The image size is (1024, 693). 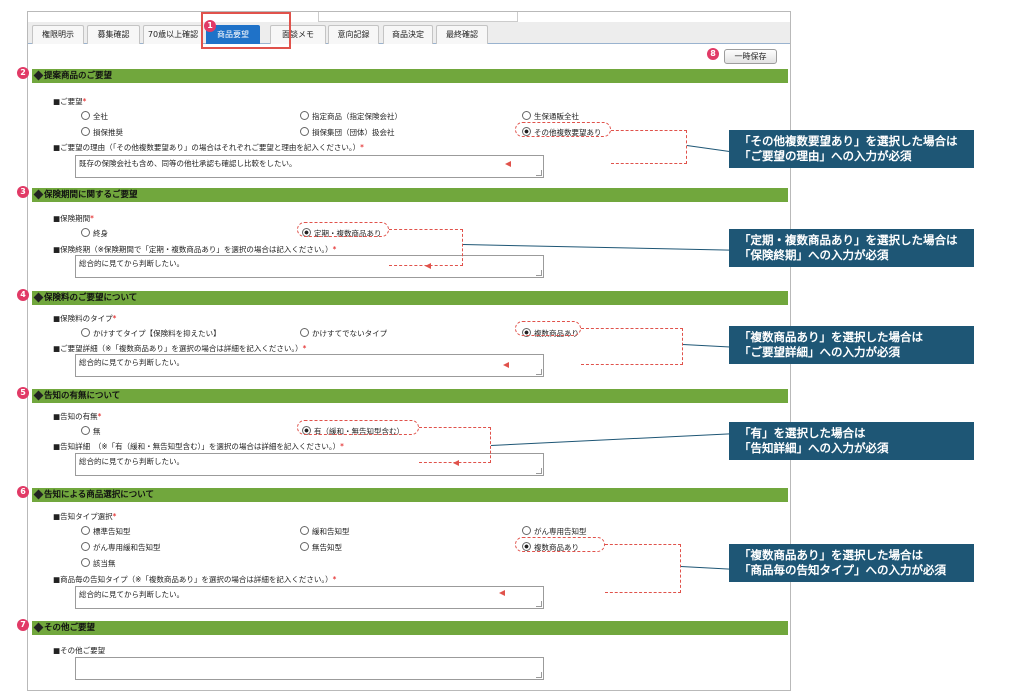 I want to click on radio-non-term: かけすてでないタイプ, so click(x=343, y=333).